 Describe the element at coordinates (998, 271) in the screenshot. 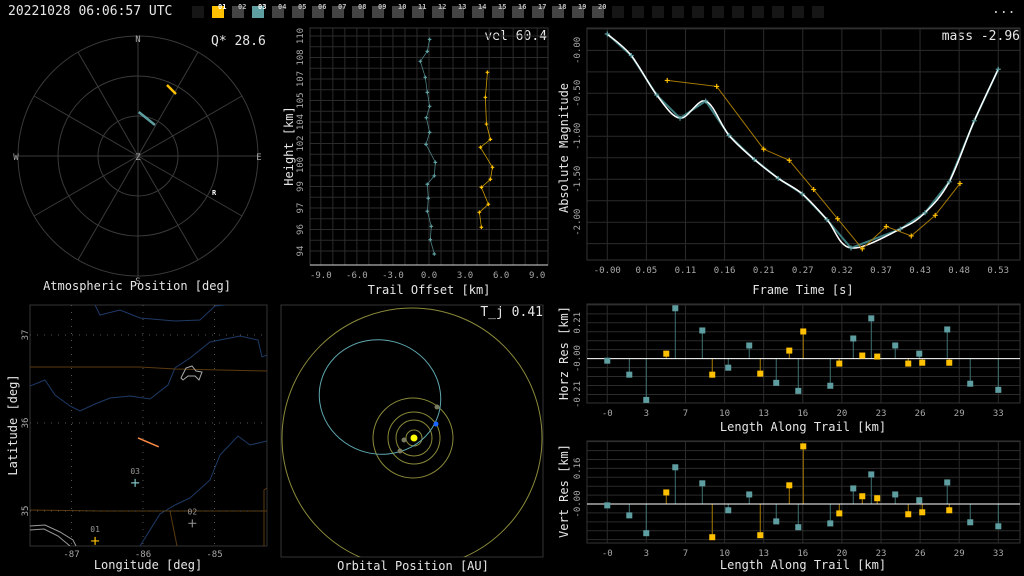

I see `x-tick-label: 0.53` at that location.